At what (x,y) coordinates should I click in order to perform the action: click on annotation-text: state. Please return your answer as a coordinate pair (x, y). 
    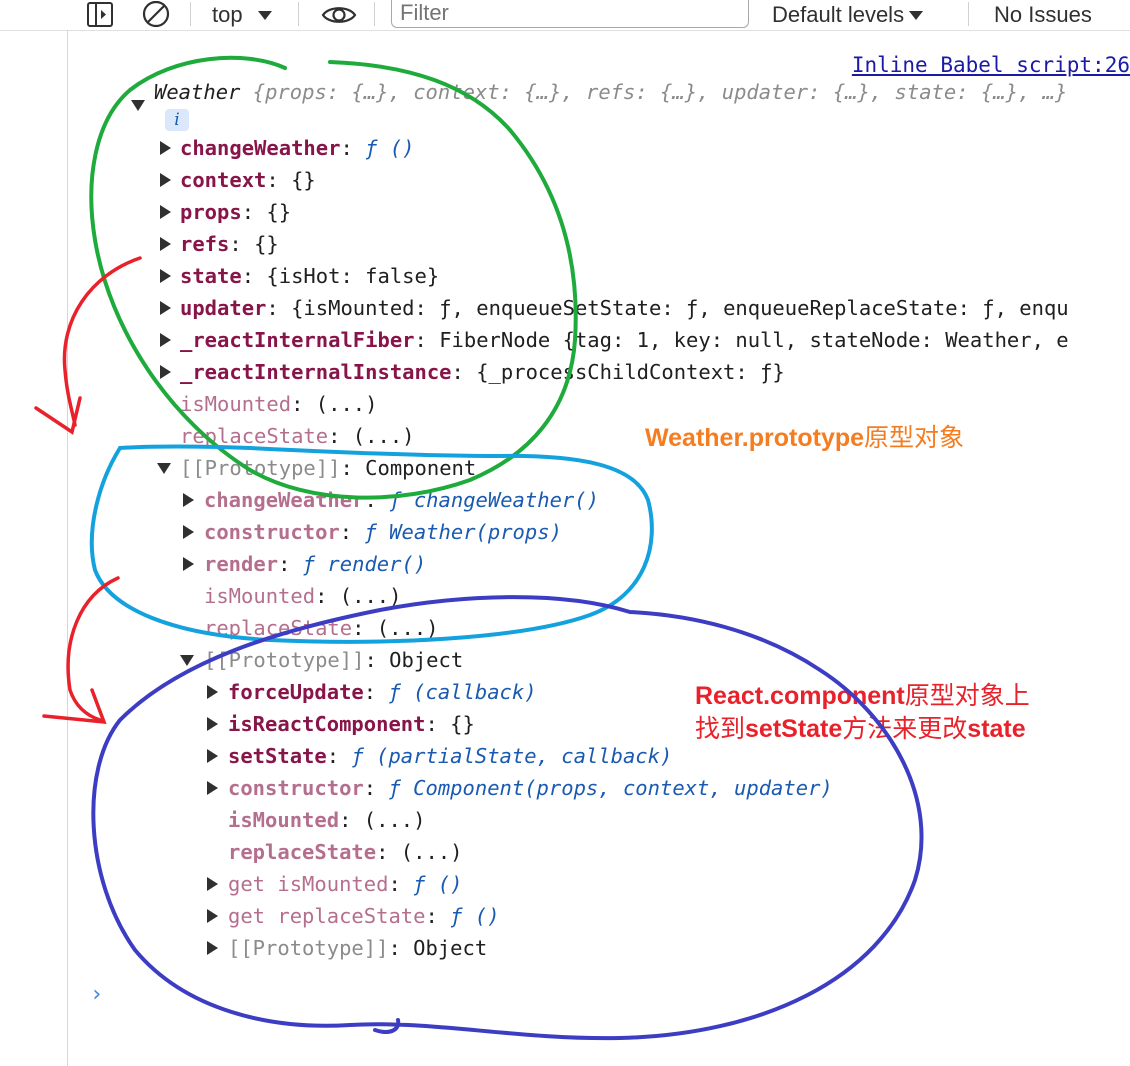
    Looking at the image, I should click on (996, 729).